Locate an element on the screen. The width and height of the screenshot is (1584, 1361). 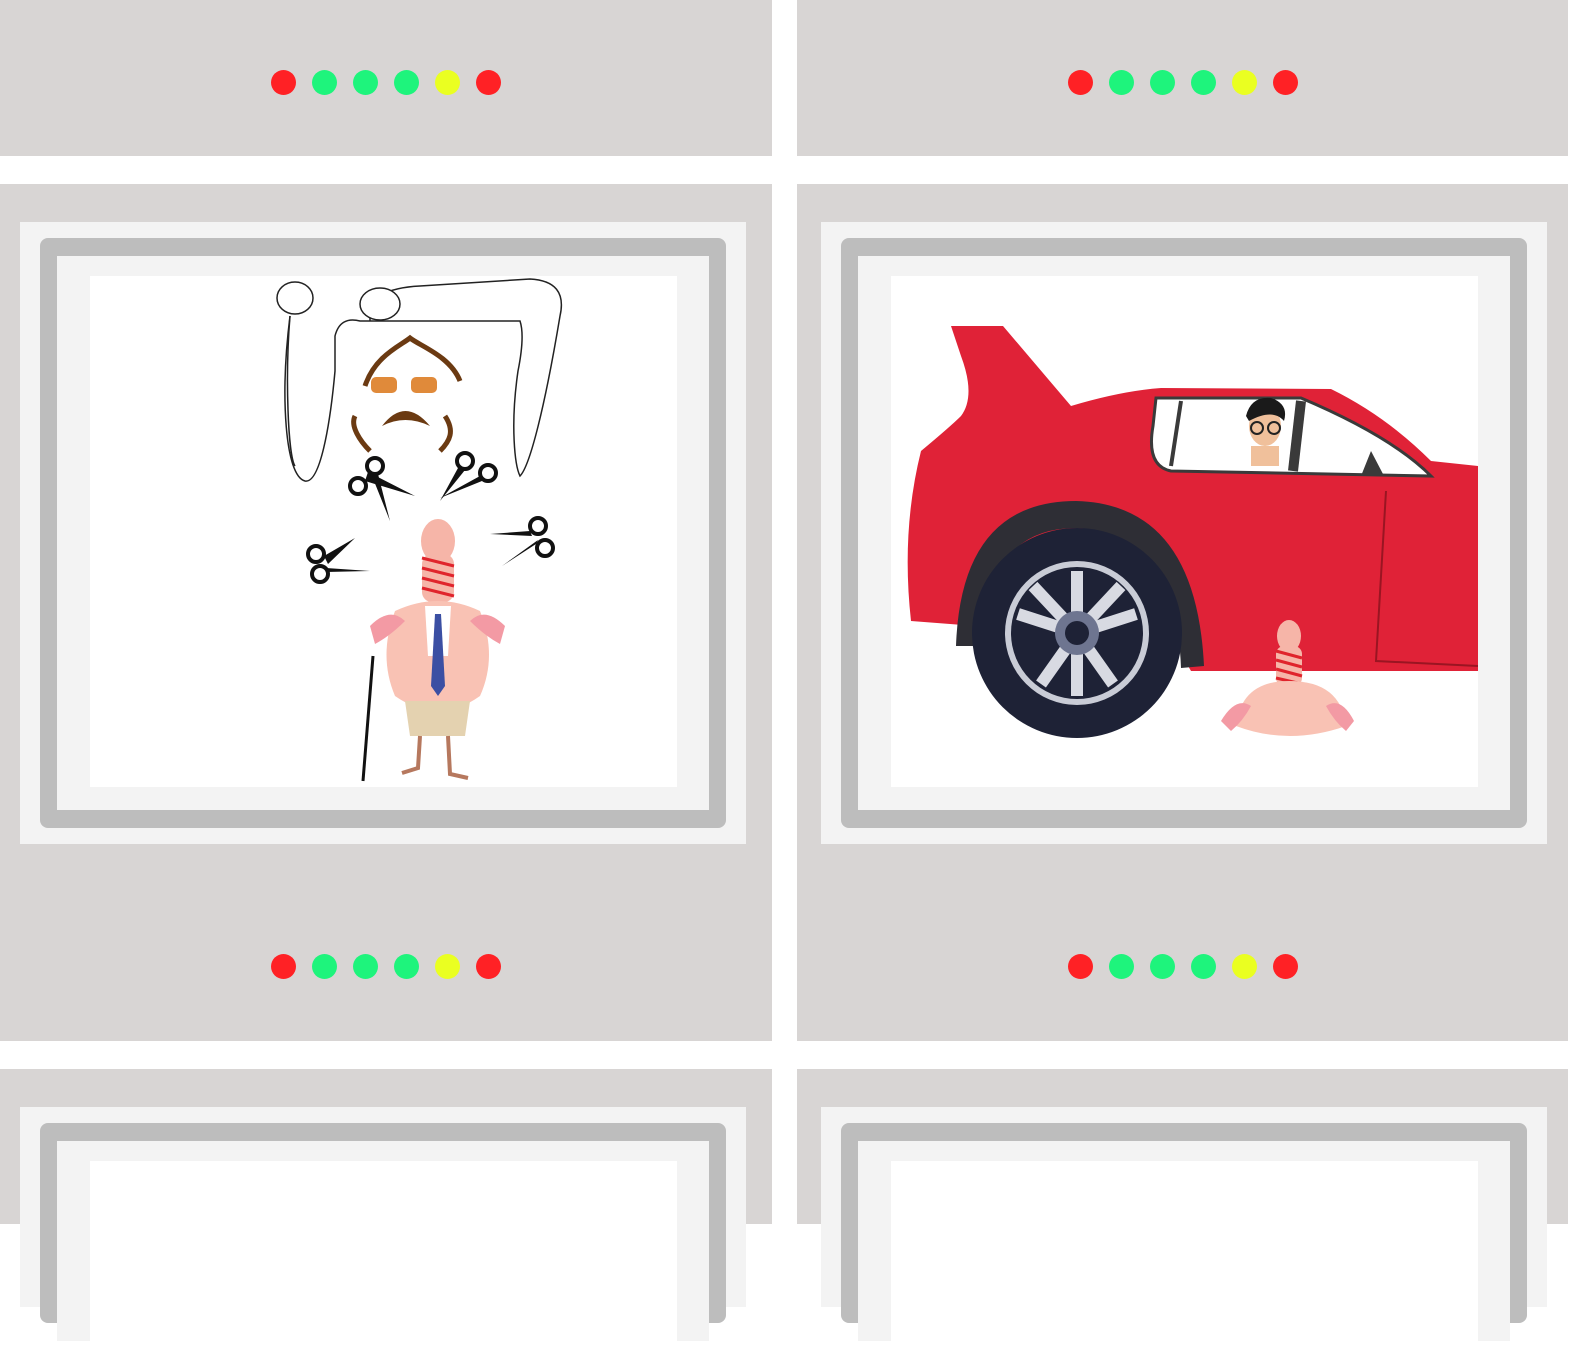
sunglasses-left is located at coordinates (384, 385).